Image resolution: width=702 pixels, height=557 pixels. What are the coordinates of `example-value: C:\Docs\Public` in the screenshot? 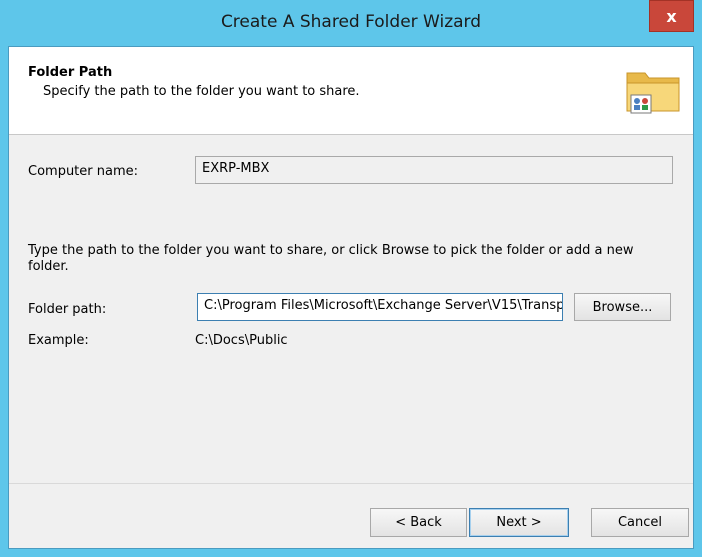 It's located at (241, 340).